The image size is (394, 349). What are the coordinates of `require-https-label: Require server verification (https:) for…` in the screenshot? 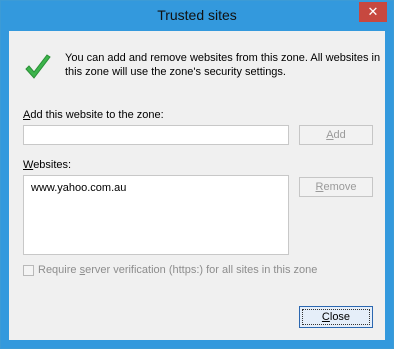 It's located at (177, 270).